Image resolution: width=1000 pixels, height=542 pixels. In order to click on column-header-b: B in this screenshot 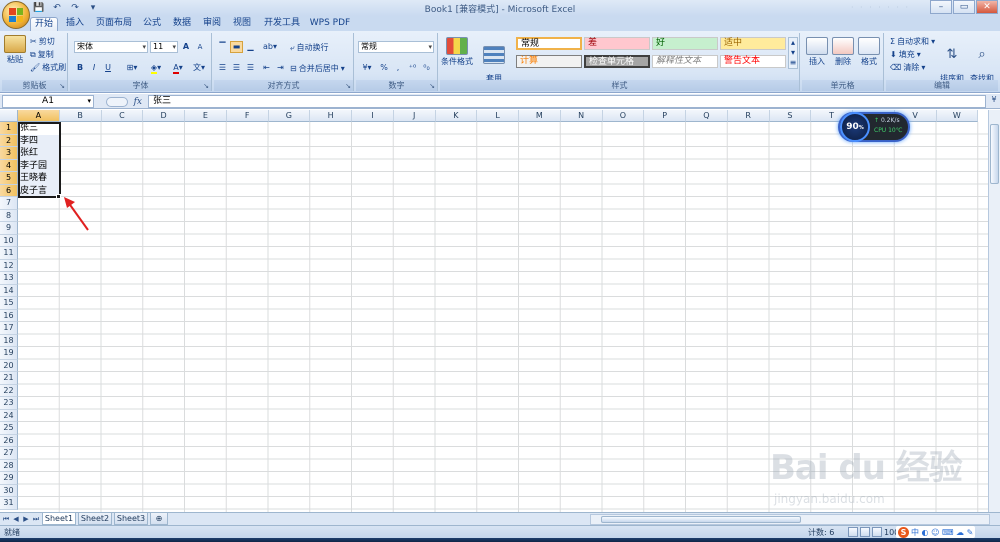, I will do `click(80, 116)`.